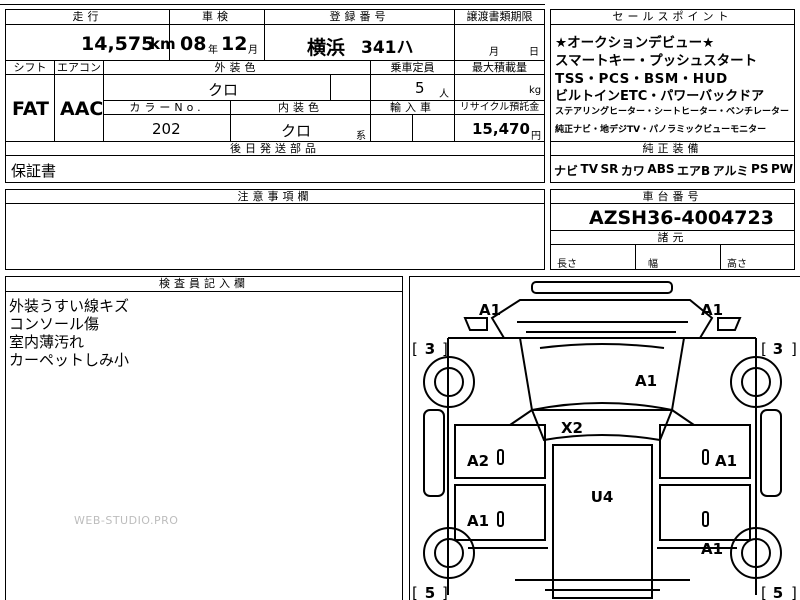 The width and height of the screenshot is (800, 600). Describe the element at coordinates (567, 264) in the screenshot. I see `dims-length-label: 長さ` at that location.